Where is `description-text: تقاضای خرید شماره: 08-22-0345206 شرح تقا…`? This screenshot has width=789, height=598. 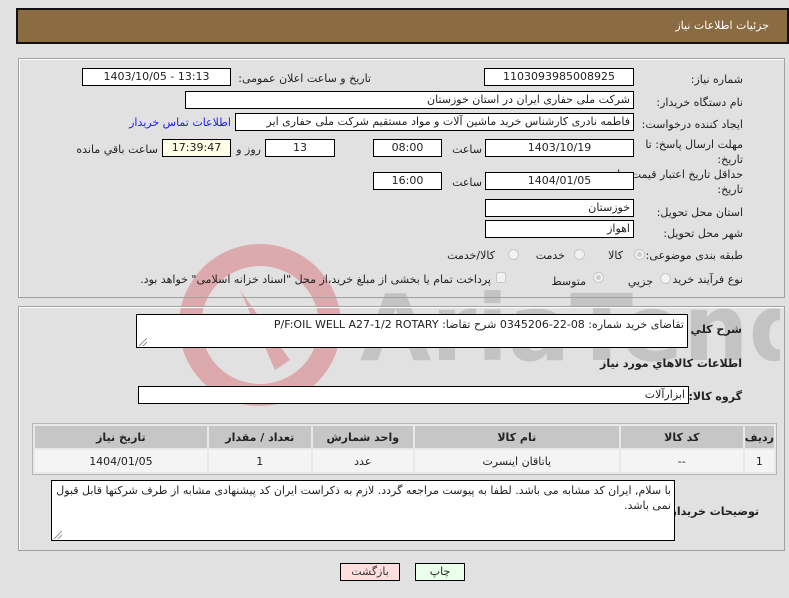 description-text: تقاضای خرید شماره: 08-22-0345206 شرح تقا… is located at coordinates (478, 324).